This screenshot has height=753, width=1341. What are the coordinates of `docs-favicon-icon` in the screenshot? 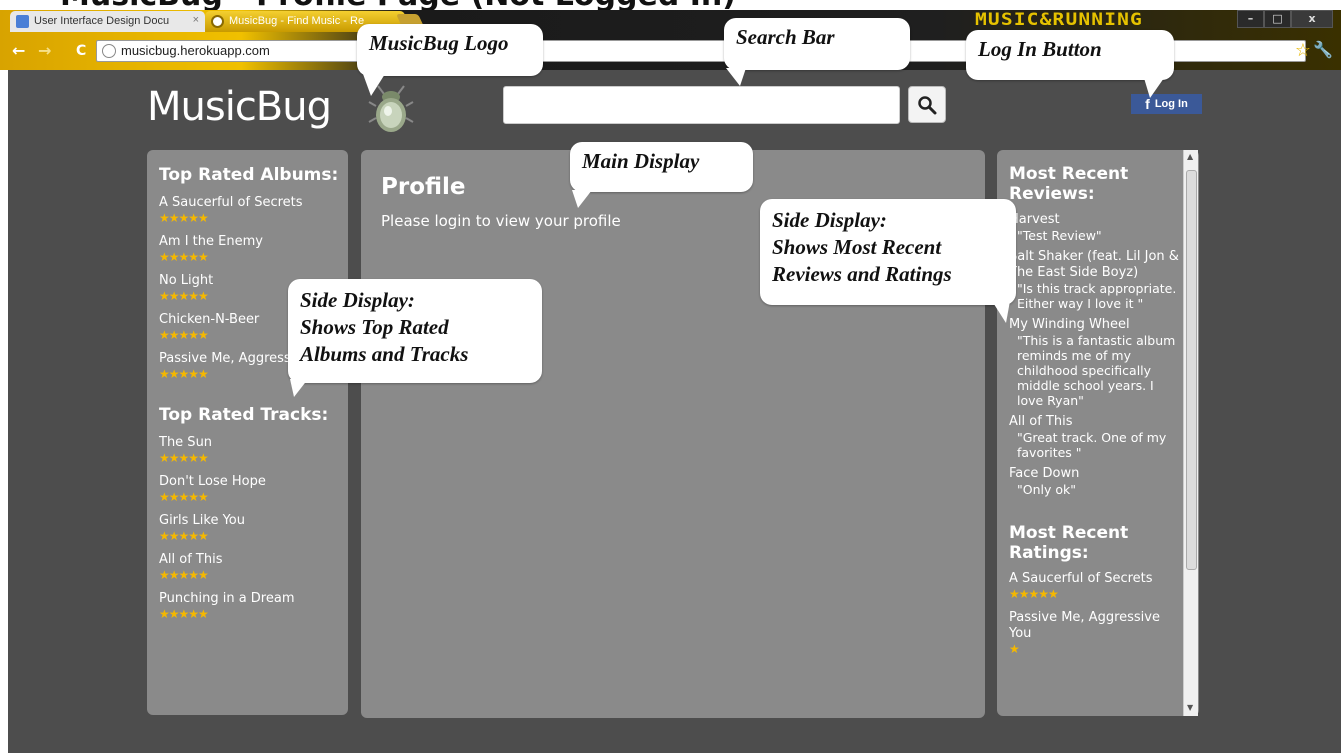 It's located at (22, 21).